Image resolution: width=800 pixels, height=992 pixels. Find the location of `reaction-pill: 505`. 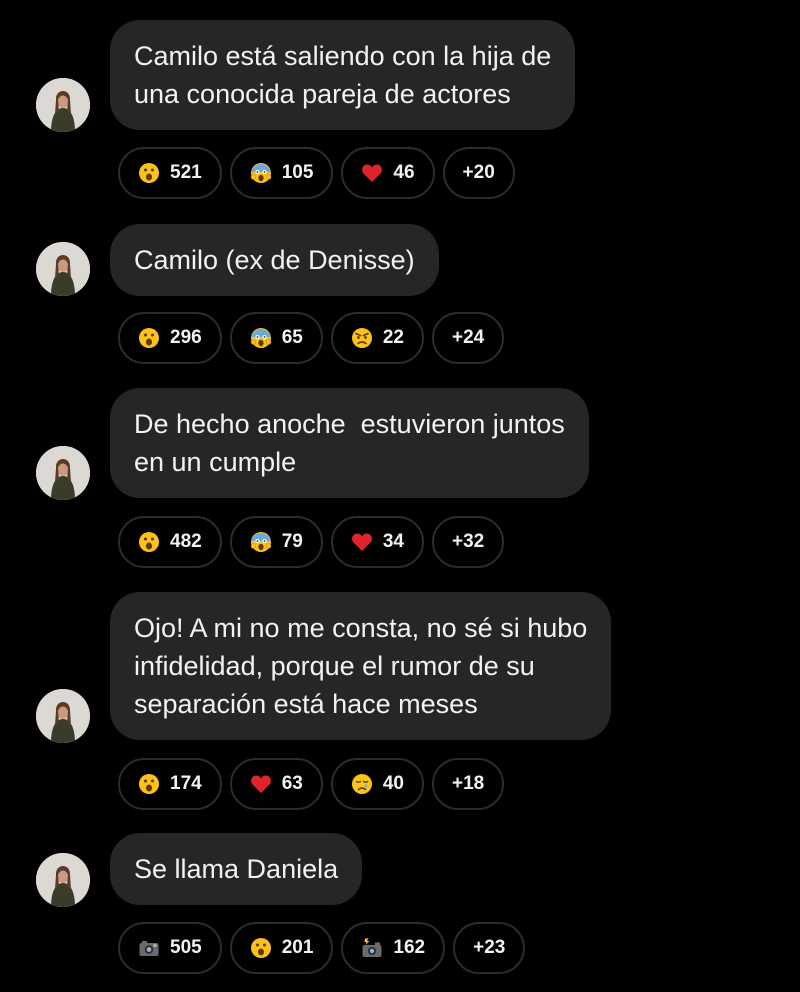

reaction-pill: 505 is located at coordinates (170, 948).